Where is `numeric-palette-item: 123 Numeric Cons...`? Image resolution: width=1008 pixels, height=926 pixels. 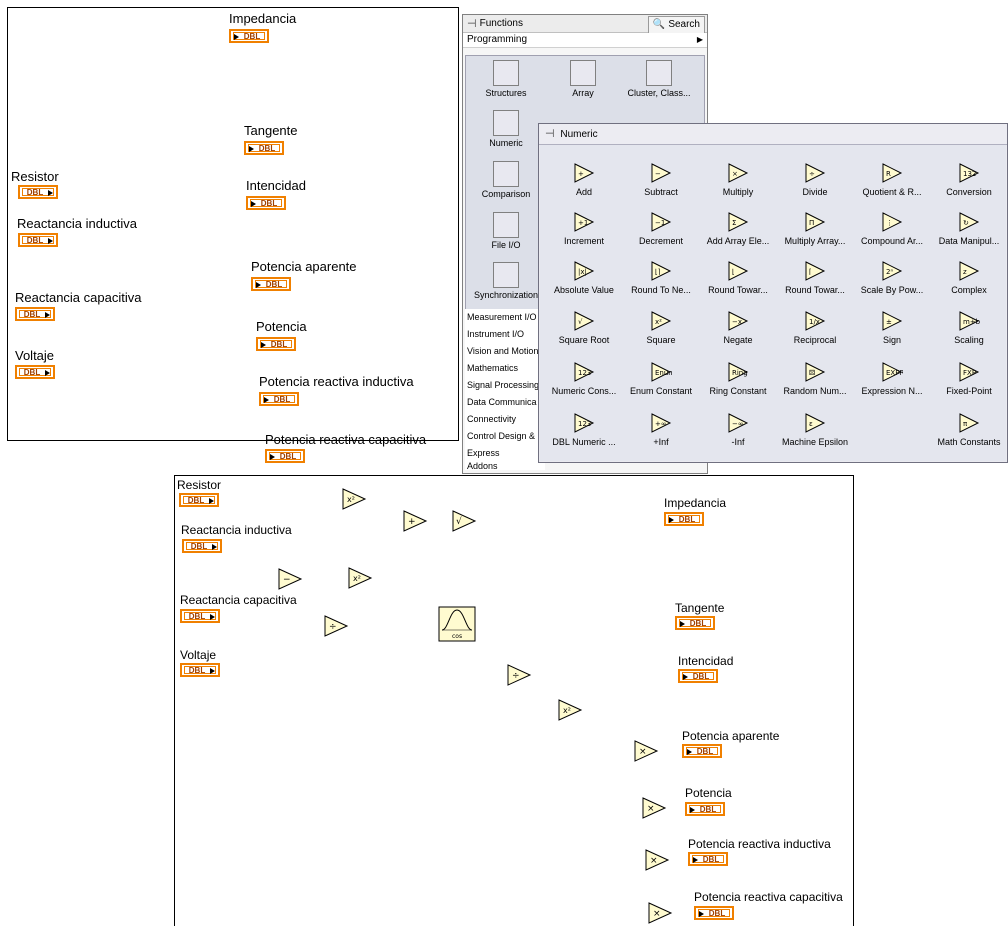
numeric-palette-item: 123 Numeric Cons... is located at coordinates (584, 379).